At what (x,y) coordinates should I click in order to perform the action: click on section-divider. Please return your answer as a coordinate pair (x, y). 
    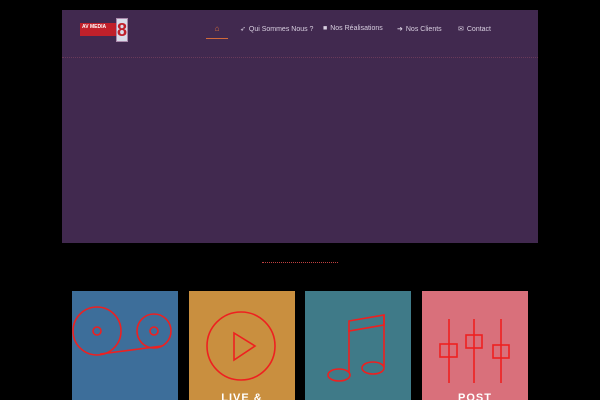
    Looking at the image, I should click on (300, 262).